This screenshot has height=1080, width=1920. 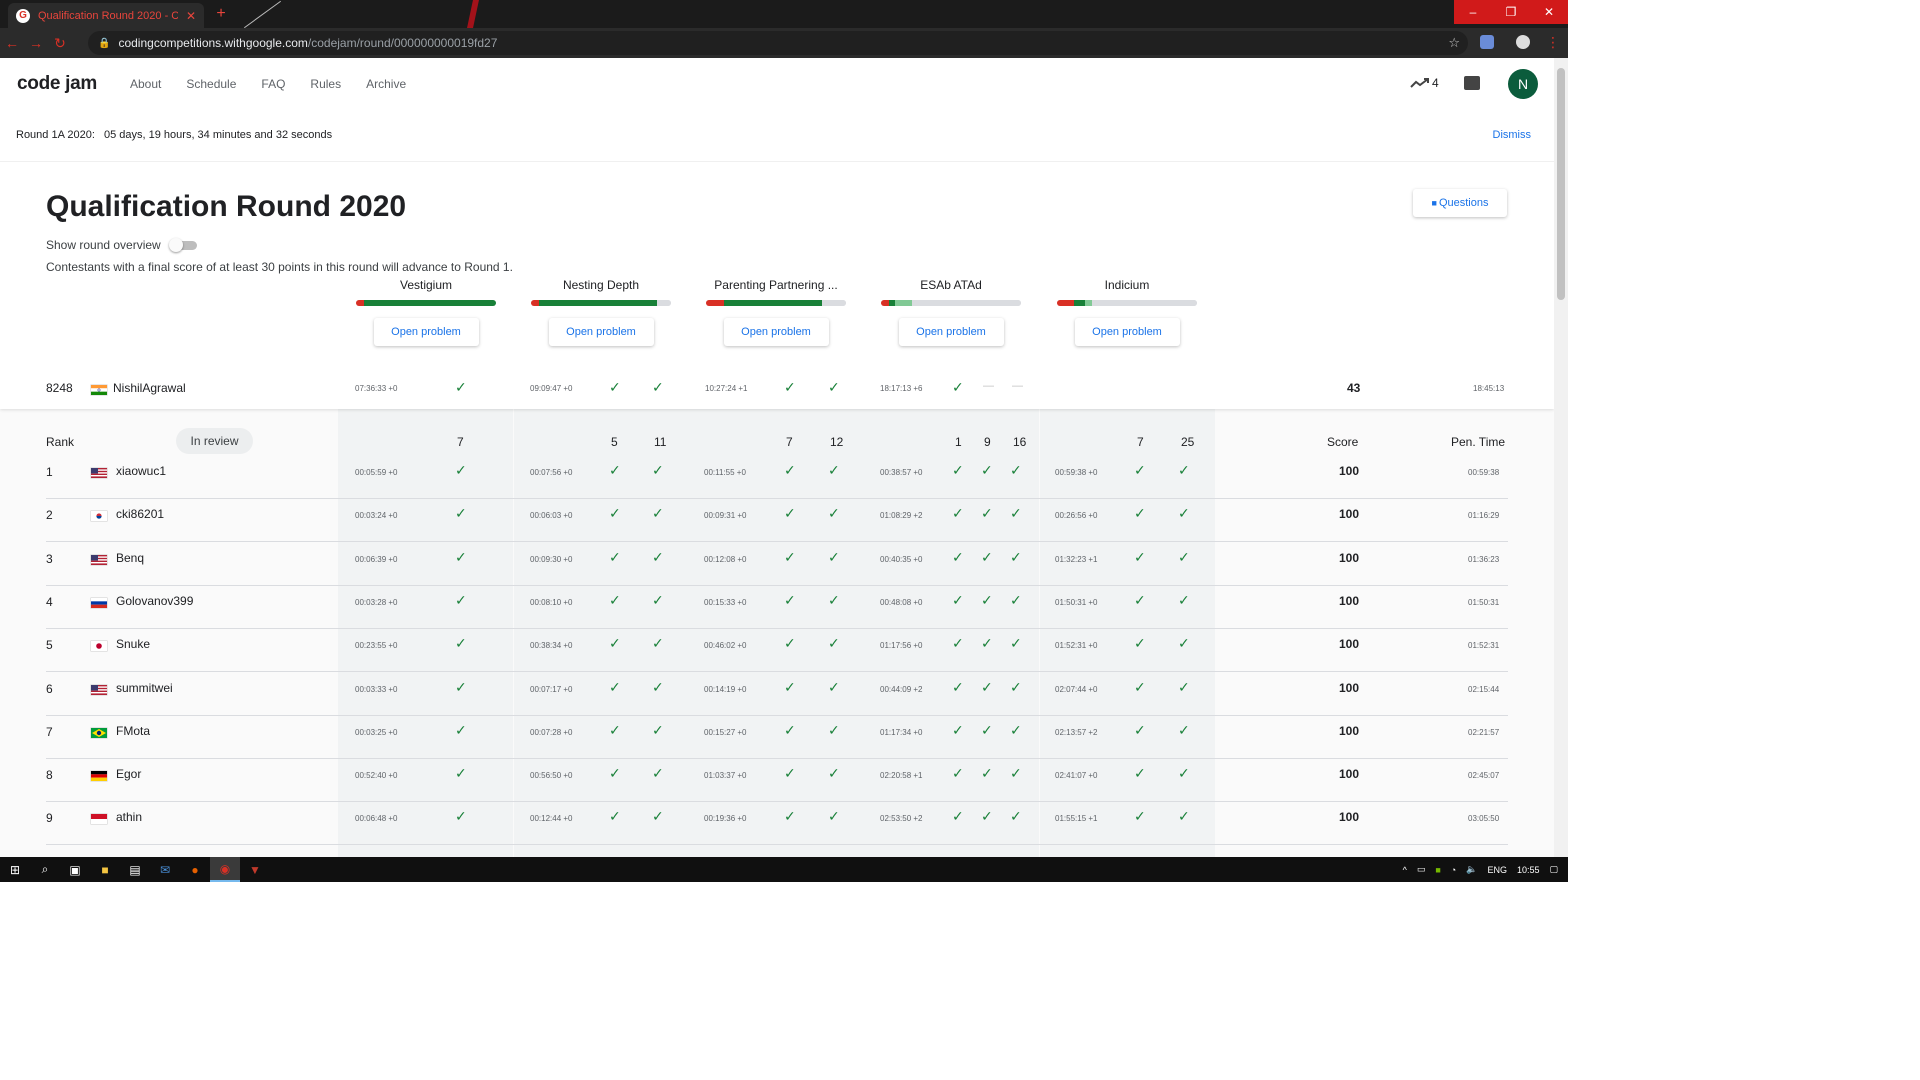 What do you see at coordinates (601, 285) in the screenshot?
I see `problem-name: Nesting Depth` at bounding box center [601, 285].